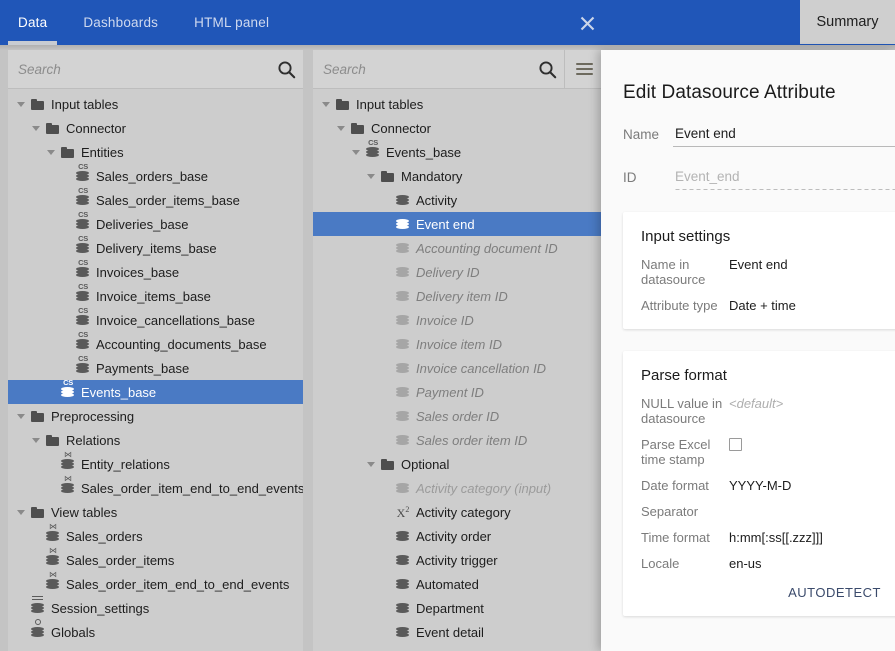 The image size is (895, 651). What do you see at coordinates (155, 199) in the screenshot?
I see `tree-node: CS Sales_order_items_base` at bounding box center [155, 199].